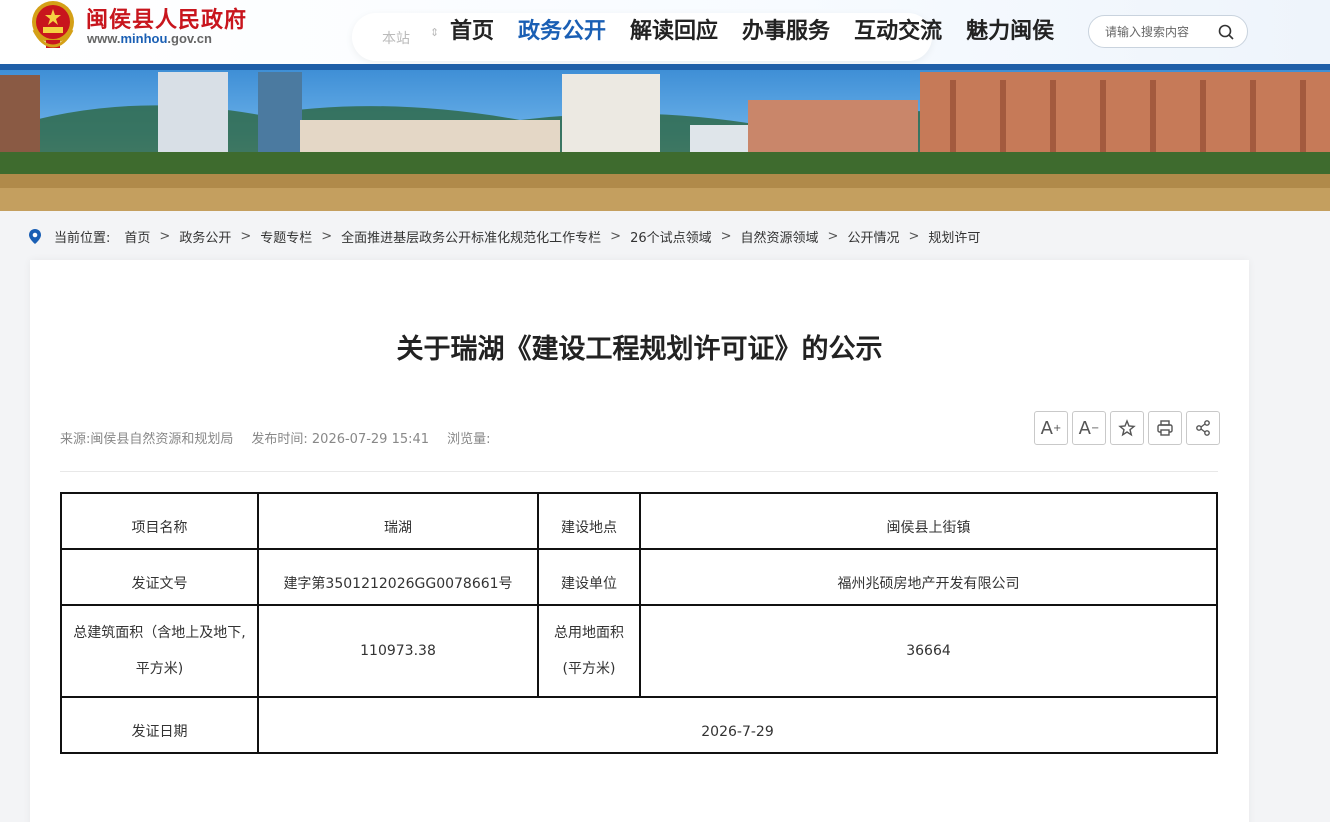  I want to click on breadcrumb-item-disclosure: 公开情况, so click(873, 236).